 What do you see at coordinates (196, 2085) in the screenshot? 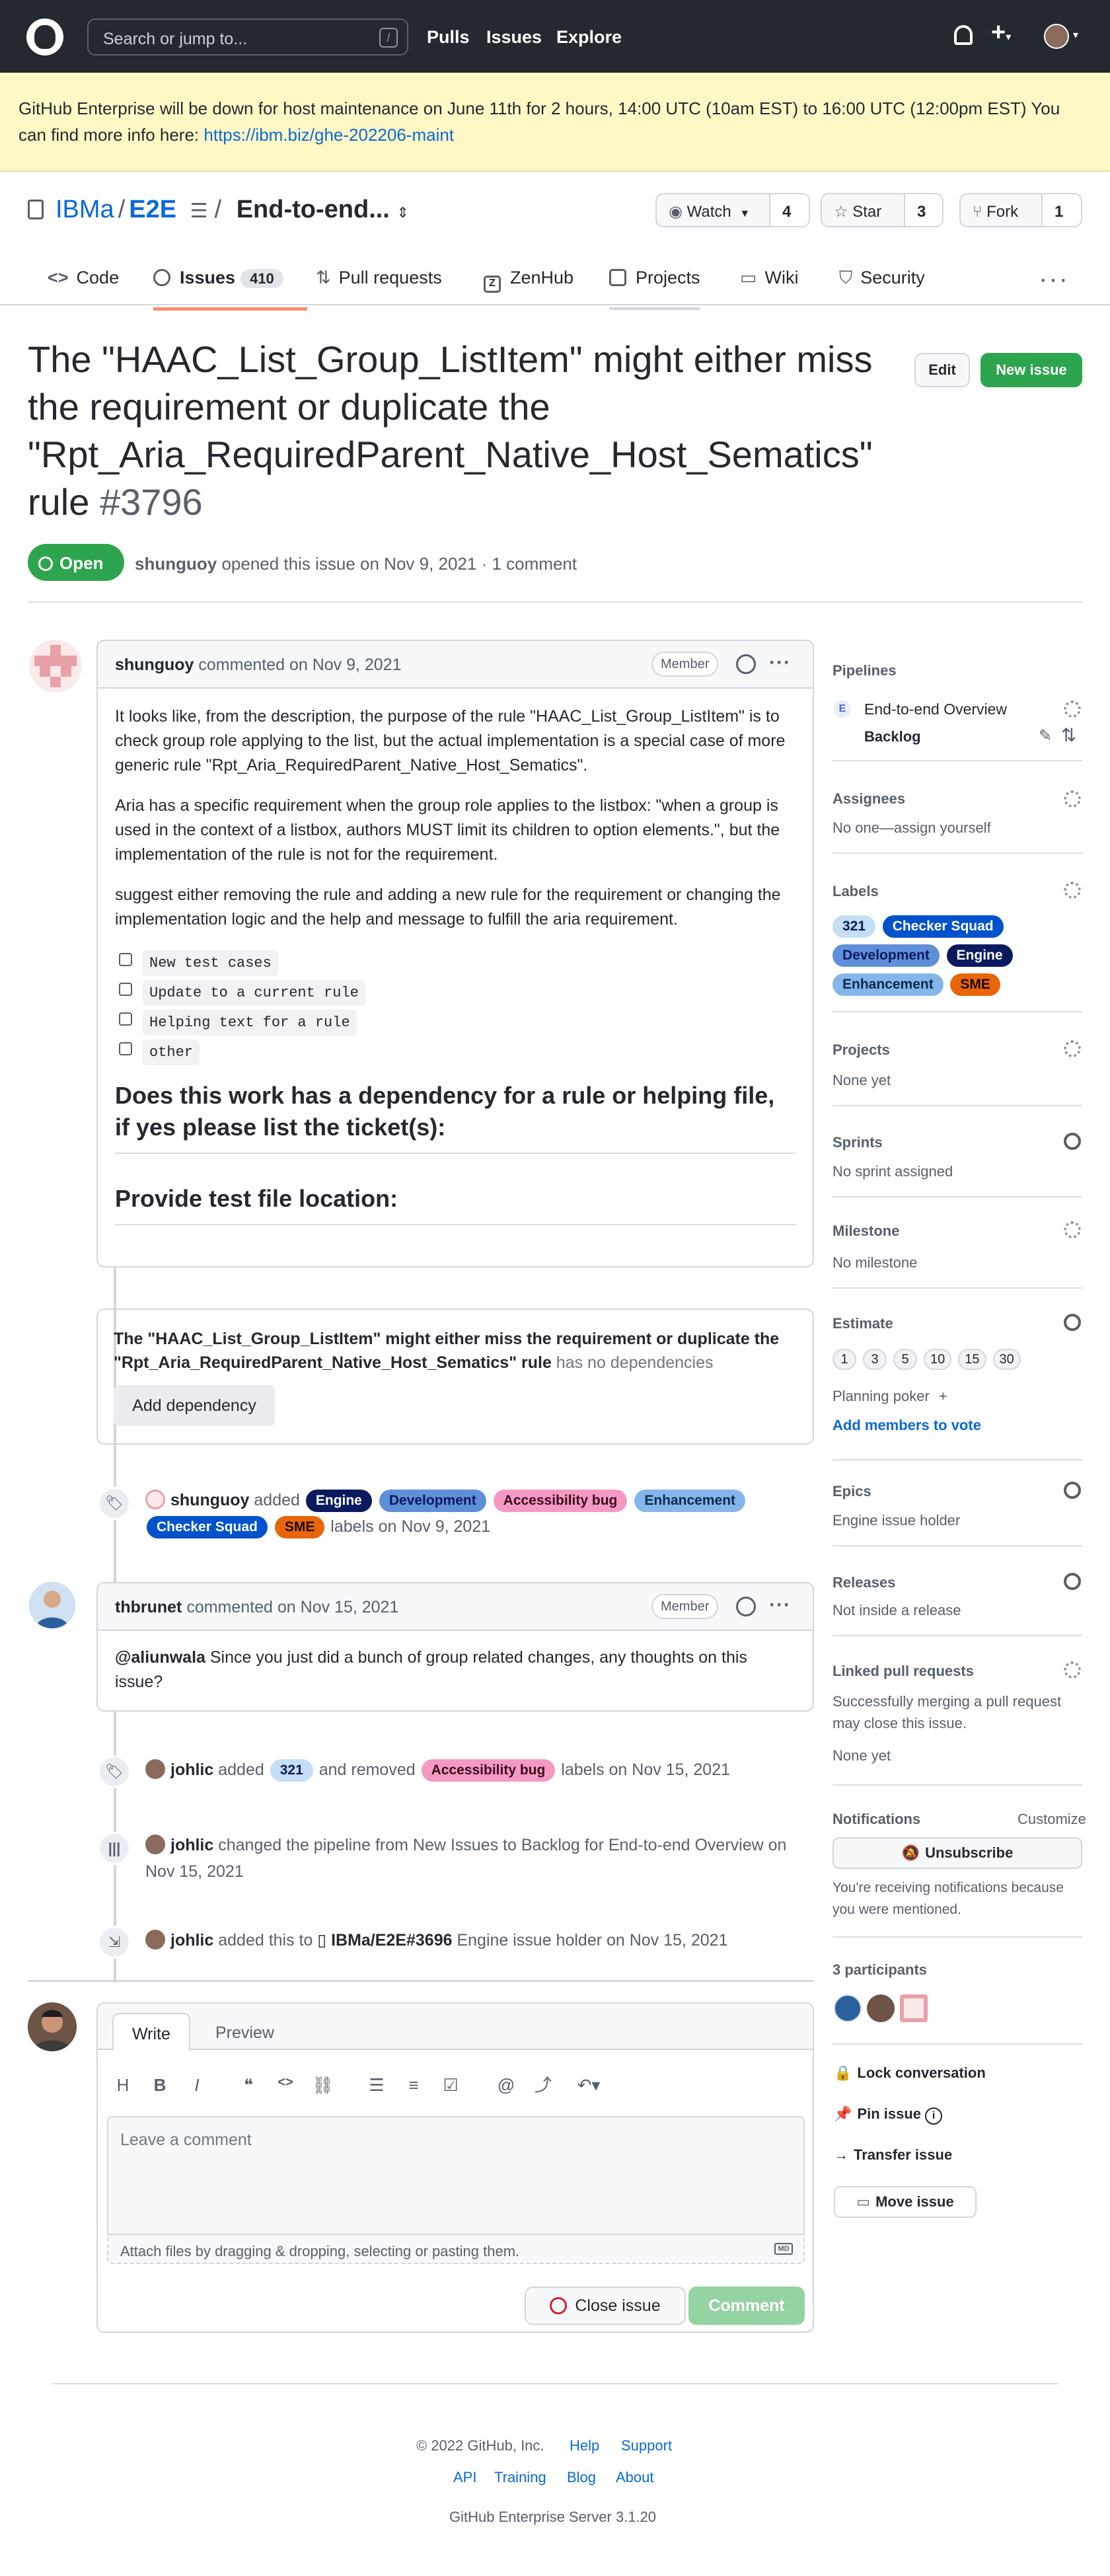
I see `italic-icon: I` at bounding box center [196, 2085].